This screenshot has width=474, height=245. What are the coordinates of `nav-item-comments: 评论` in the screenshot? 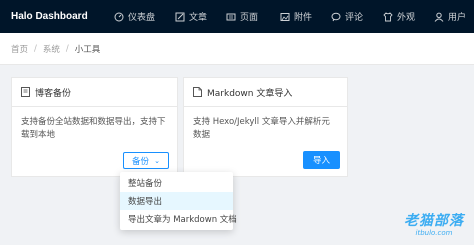 It's located at (347, 16).